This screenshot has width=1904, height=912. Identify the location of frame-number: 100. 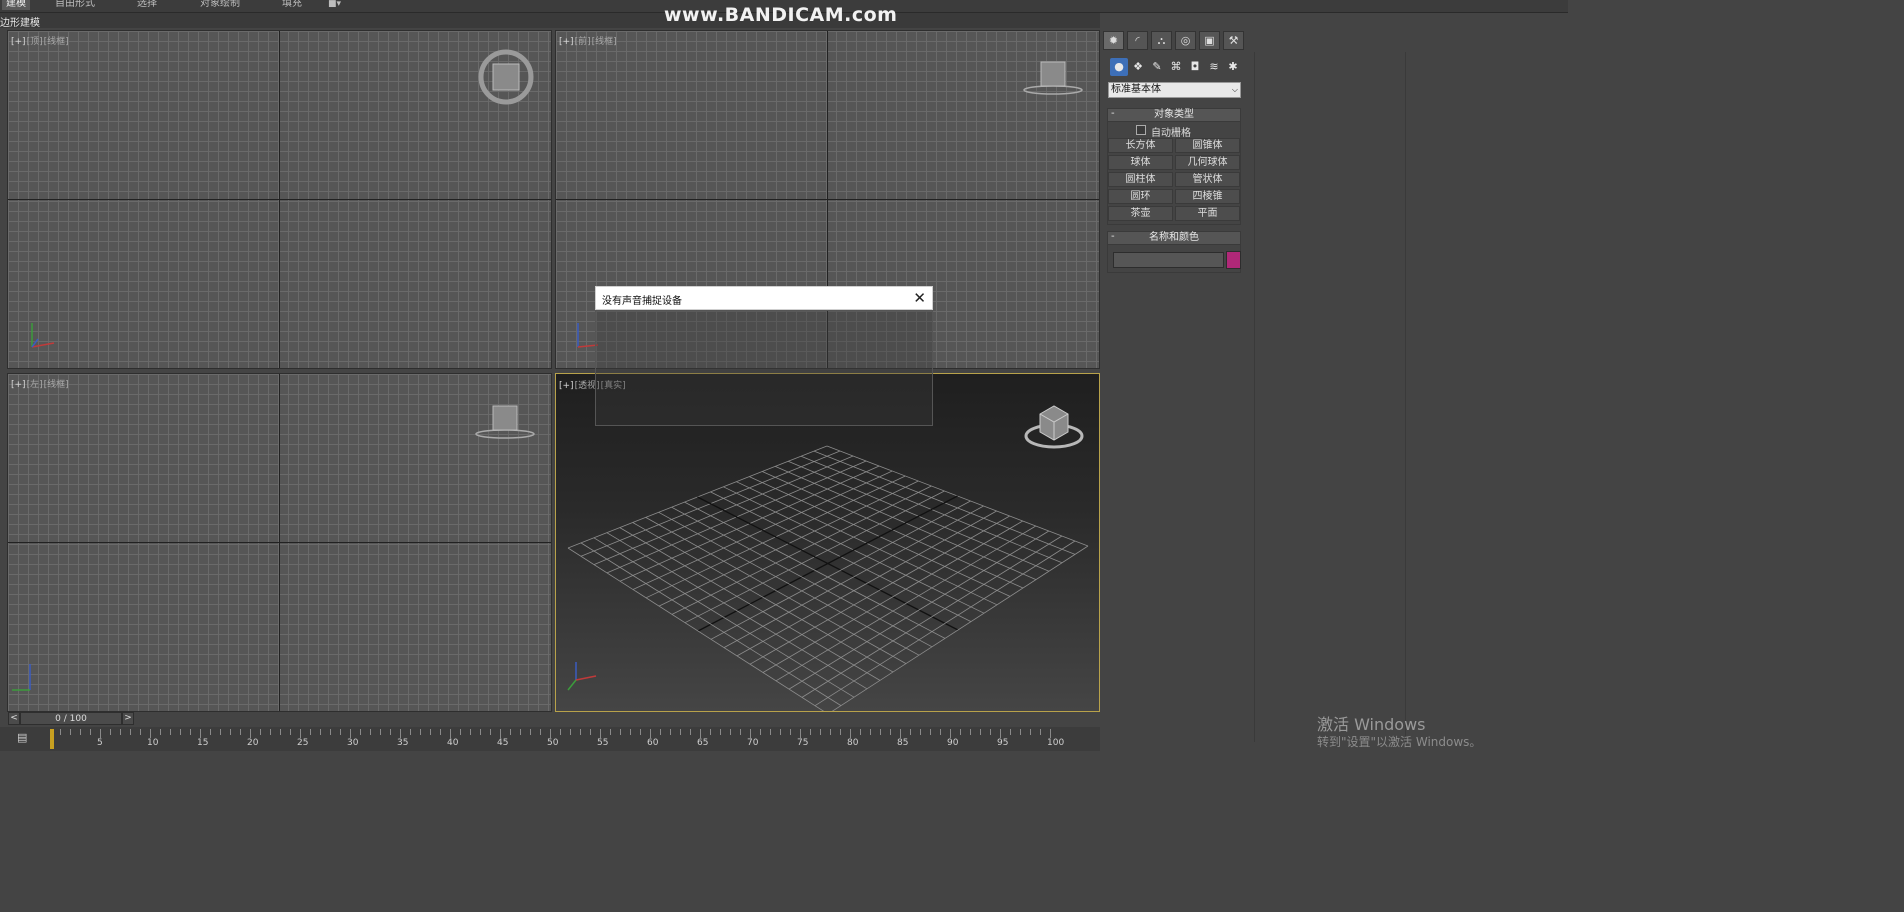
(1056, 743).